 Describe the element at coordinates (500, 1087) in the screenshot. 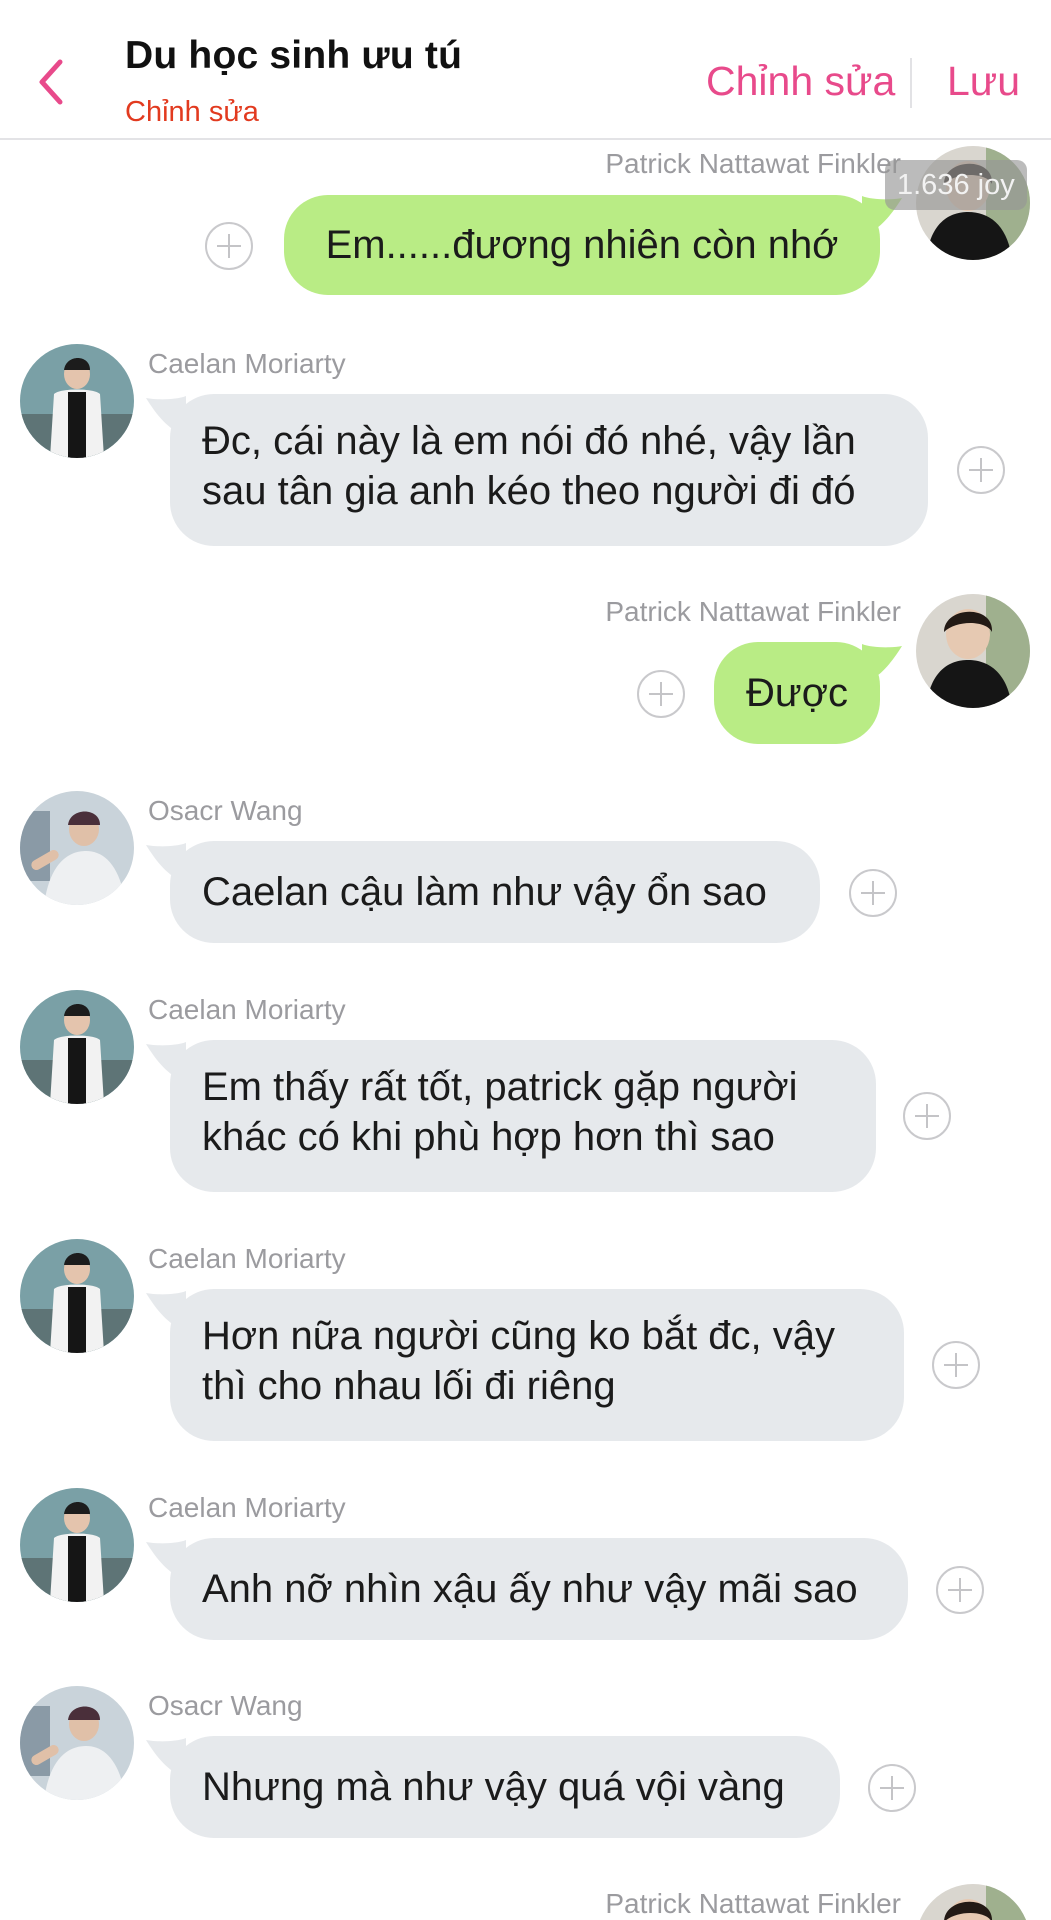

I see `message-line: Em thấy rất tốt, patrick gặp người` at that location.